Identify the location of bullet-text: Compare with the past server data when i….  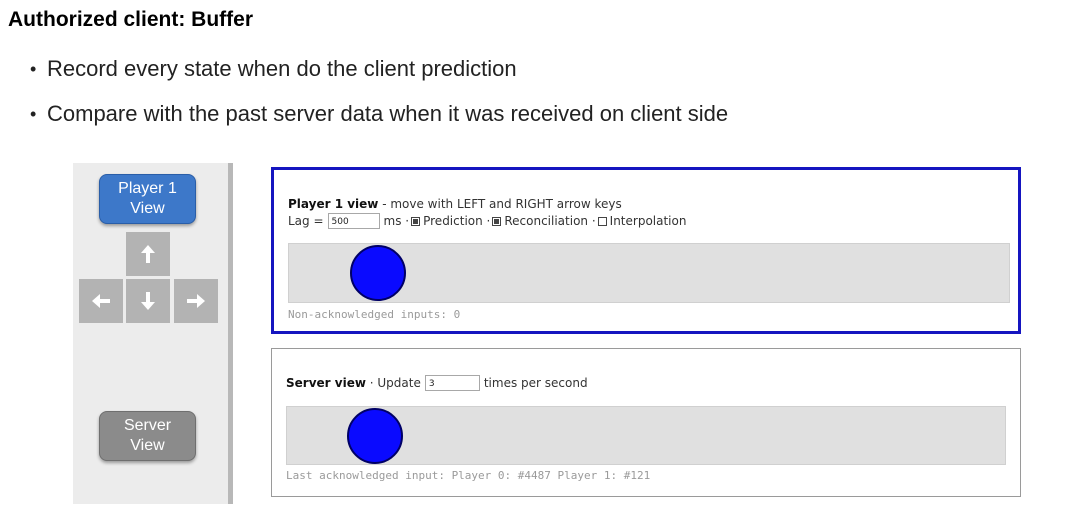
(388, 113).